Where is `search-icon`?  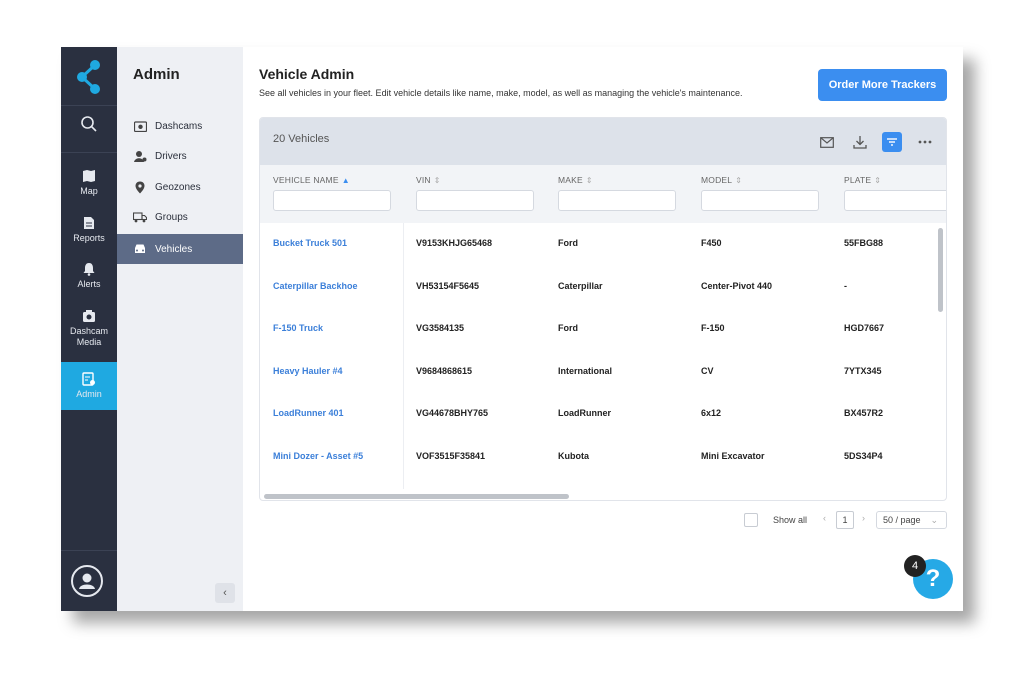 search-icon is located at coordinates (89, 124).